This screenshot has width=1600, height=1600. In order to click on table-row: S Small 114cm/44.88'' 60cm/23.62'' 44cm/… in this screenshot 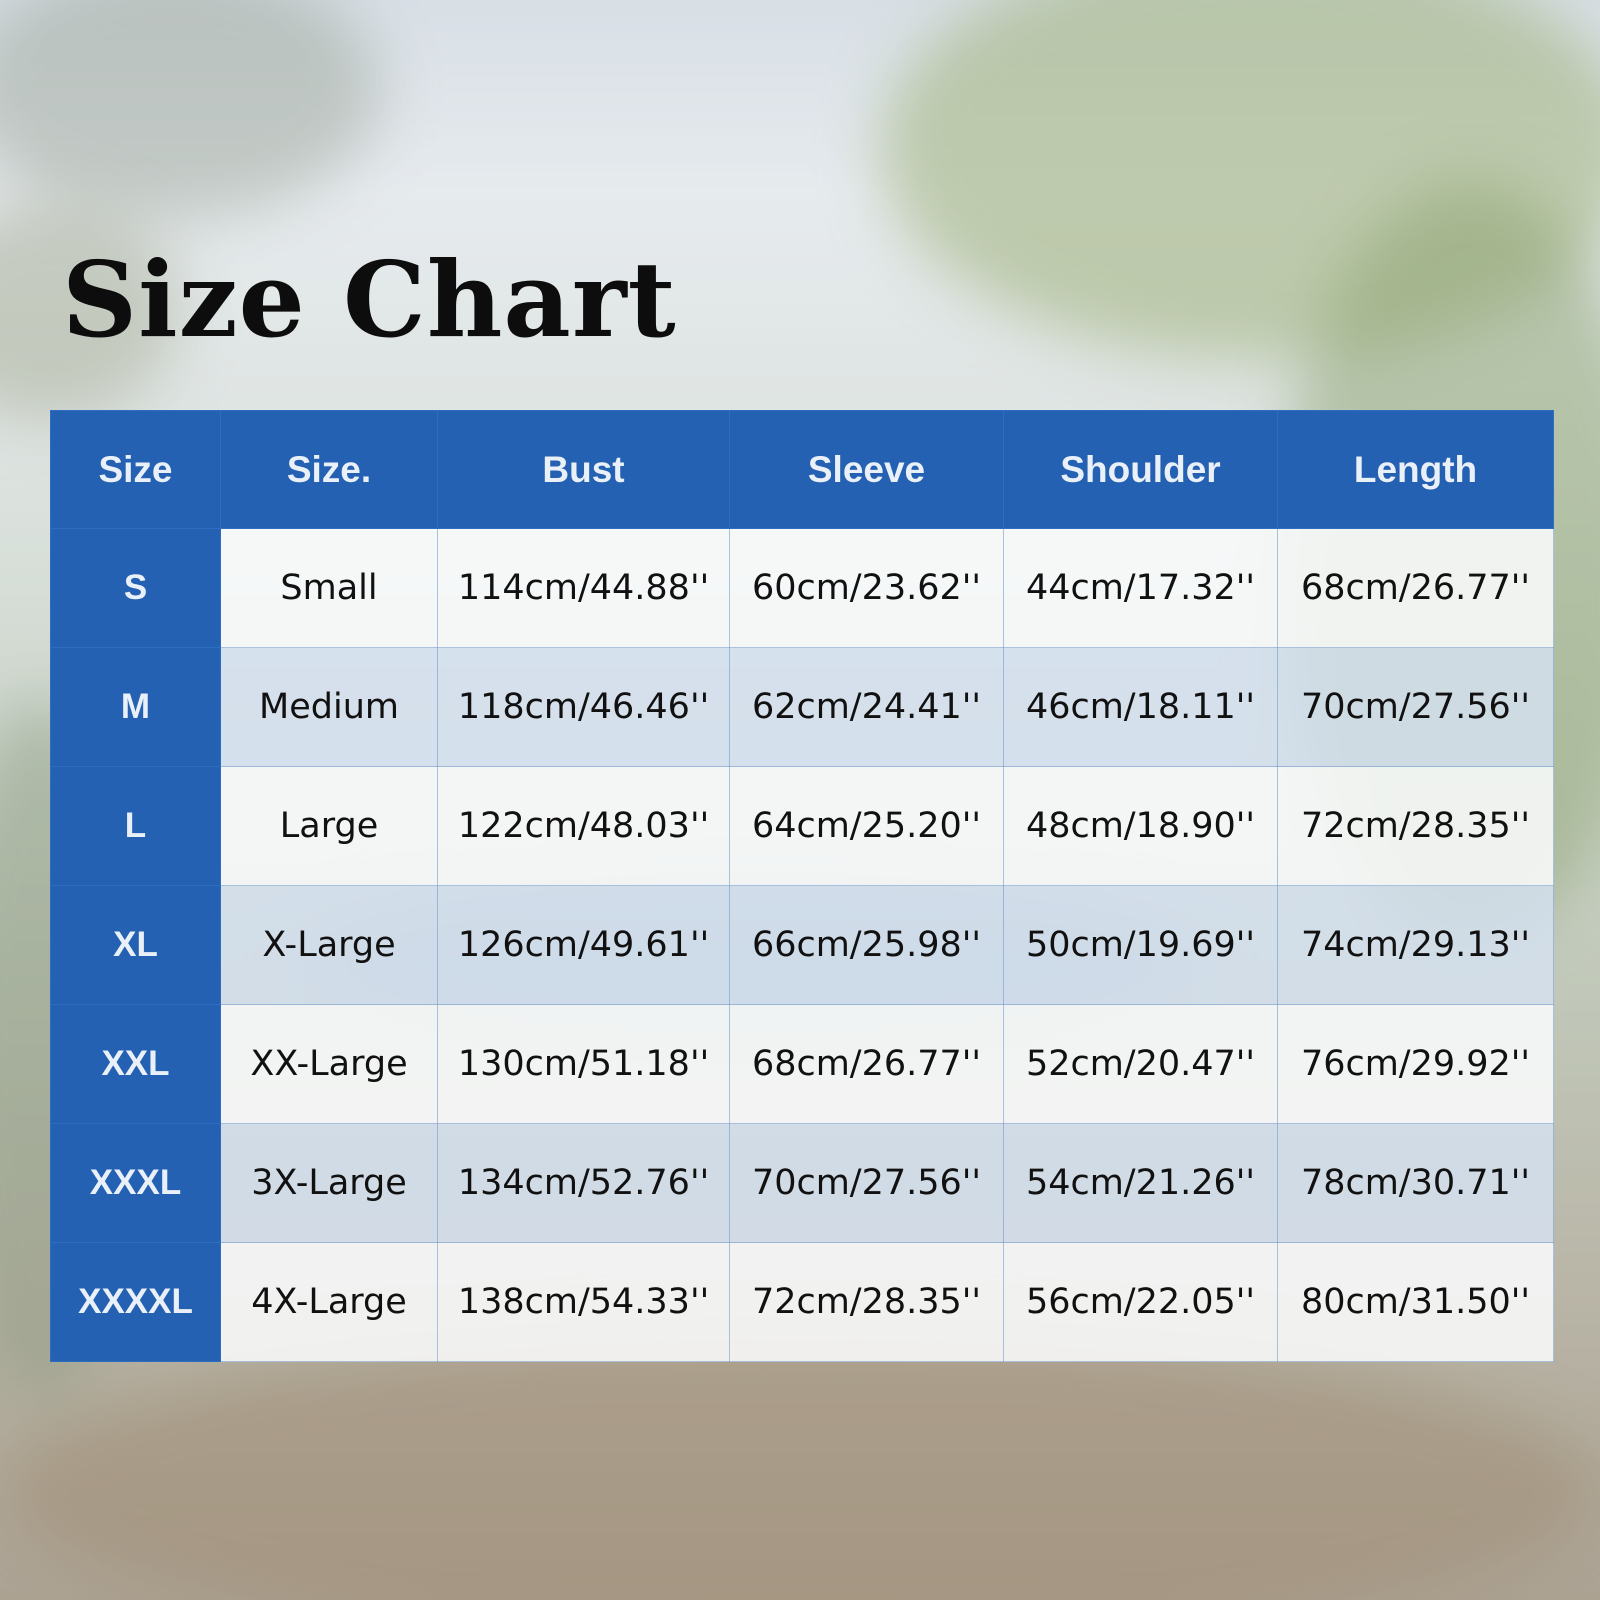, I will do `click(802, 588)`.